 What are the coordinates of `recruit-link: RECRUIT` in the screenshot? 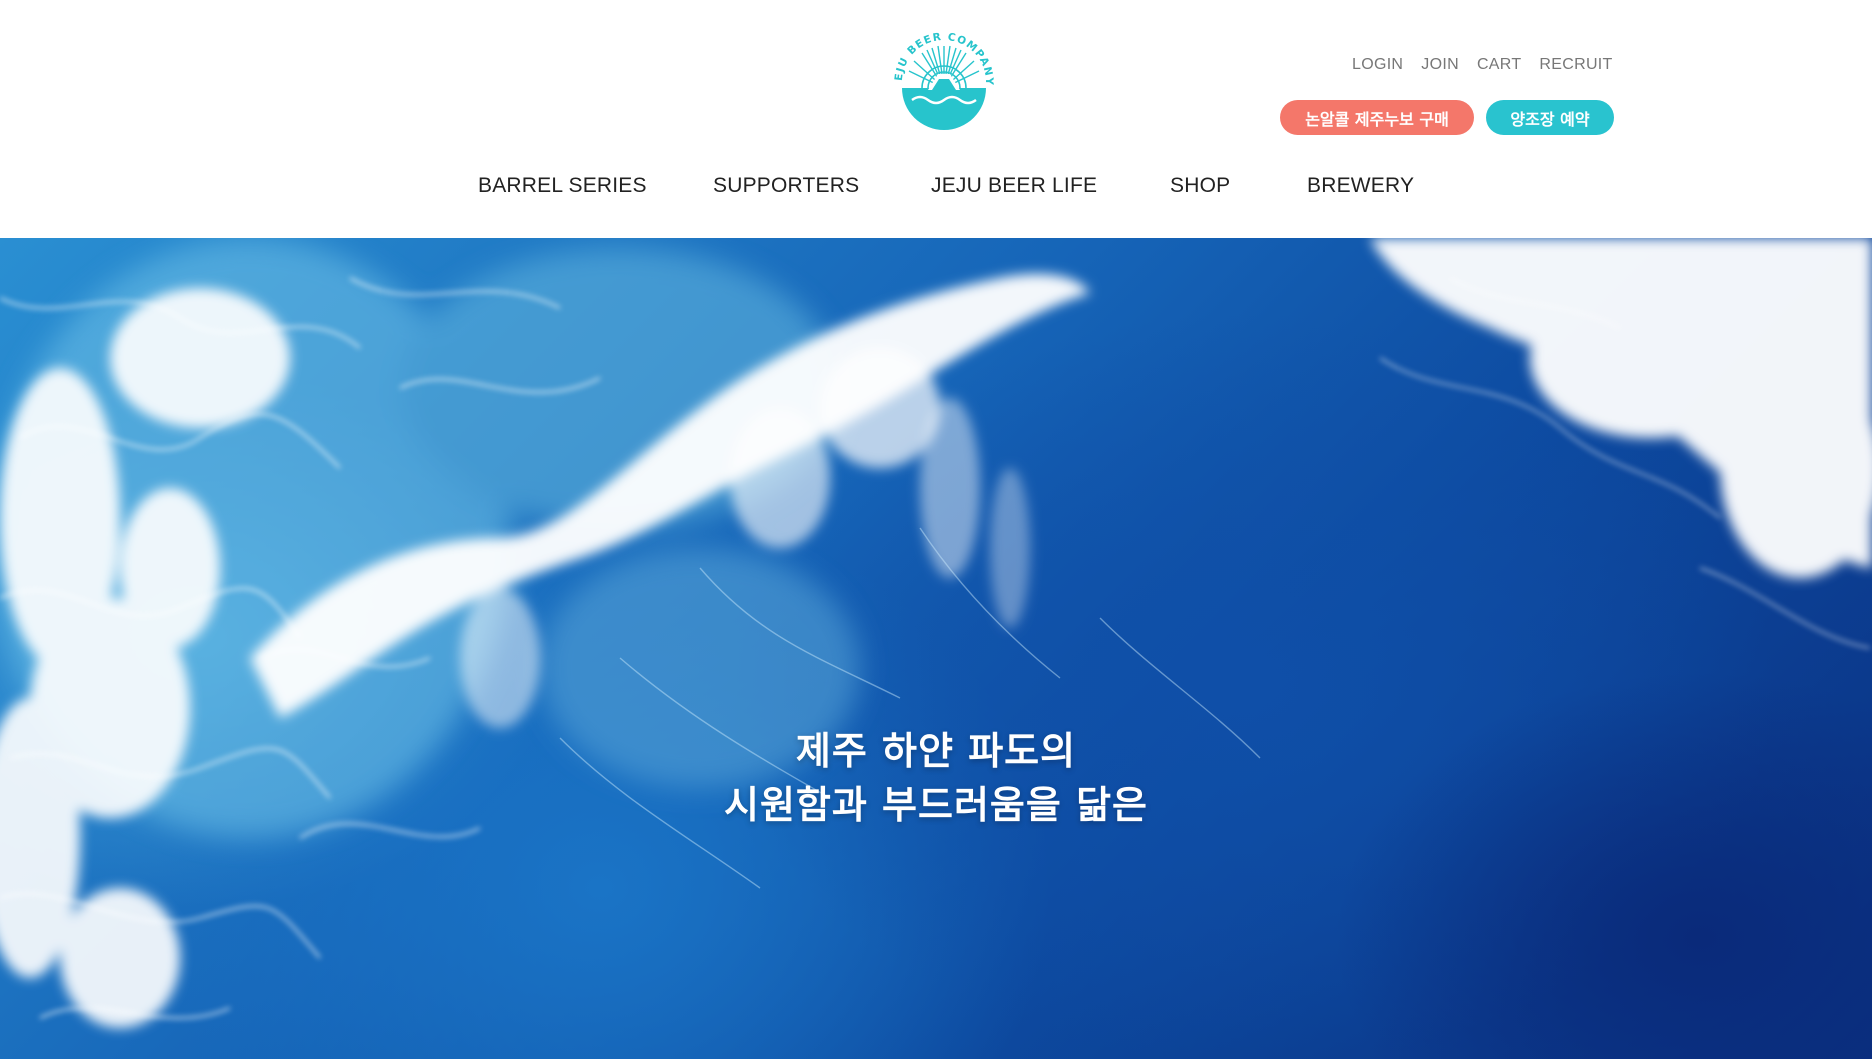 It's located at (1575, 65).